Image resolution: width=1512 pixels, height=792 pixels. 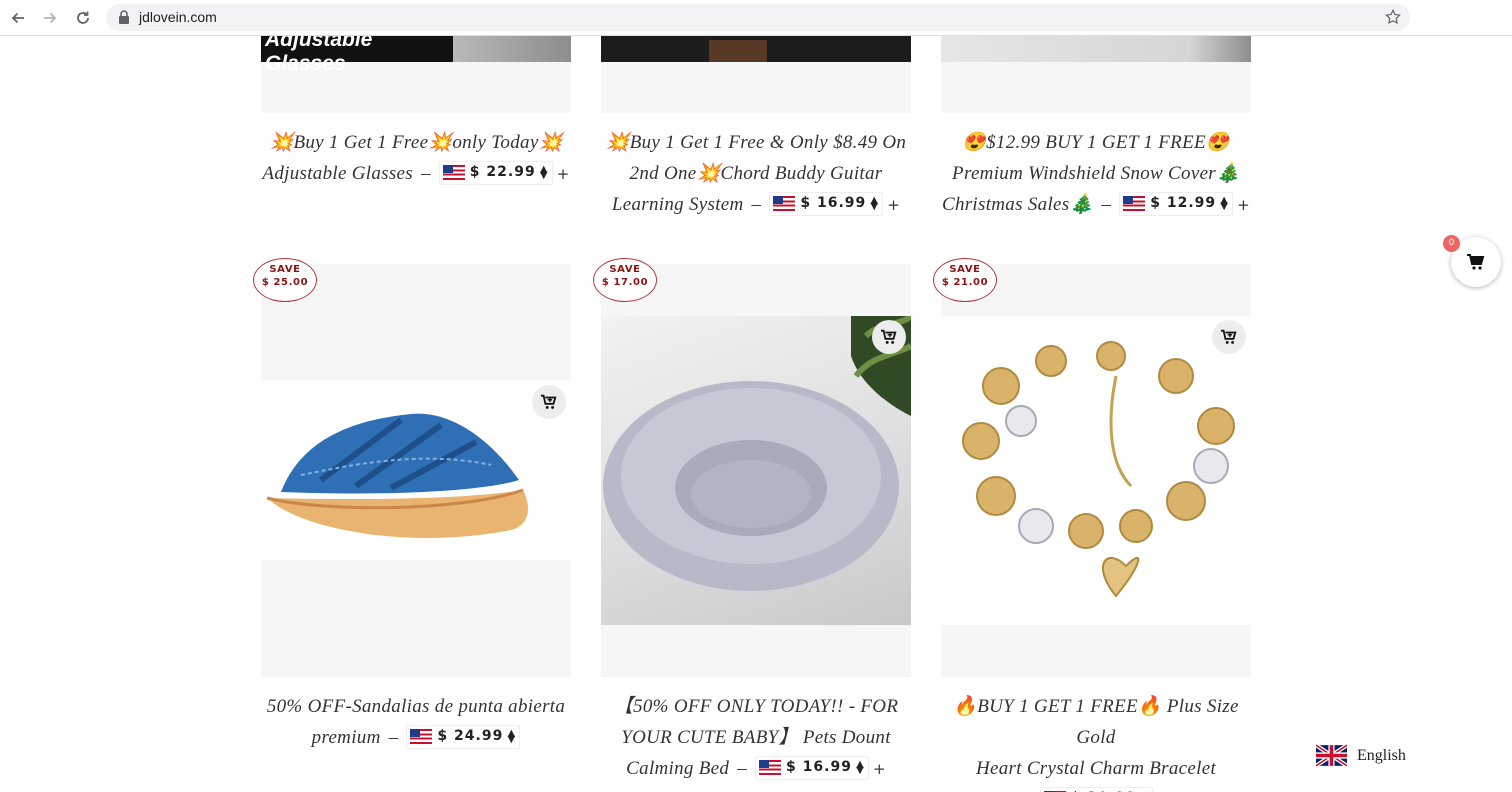 What do you see at coordinates (1451, 243) in the screenshot?
I see `cart-count-badge: 0` at bounding box center [1451, 243].